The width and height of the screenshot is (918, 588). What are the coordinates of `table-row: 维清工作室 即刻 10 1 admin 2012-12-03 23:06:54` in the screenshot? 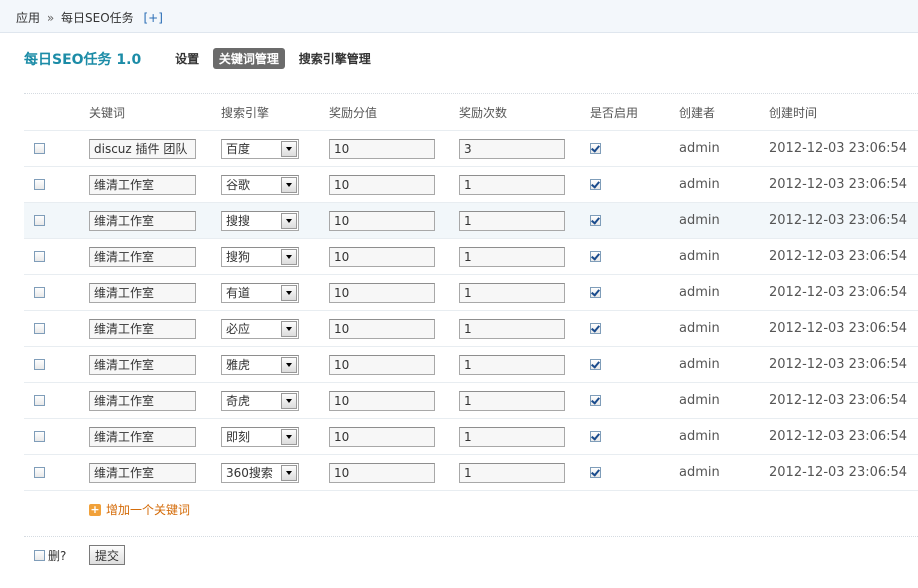 It's located at (471, 436).